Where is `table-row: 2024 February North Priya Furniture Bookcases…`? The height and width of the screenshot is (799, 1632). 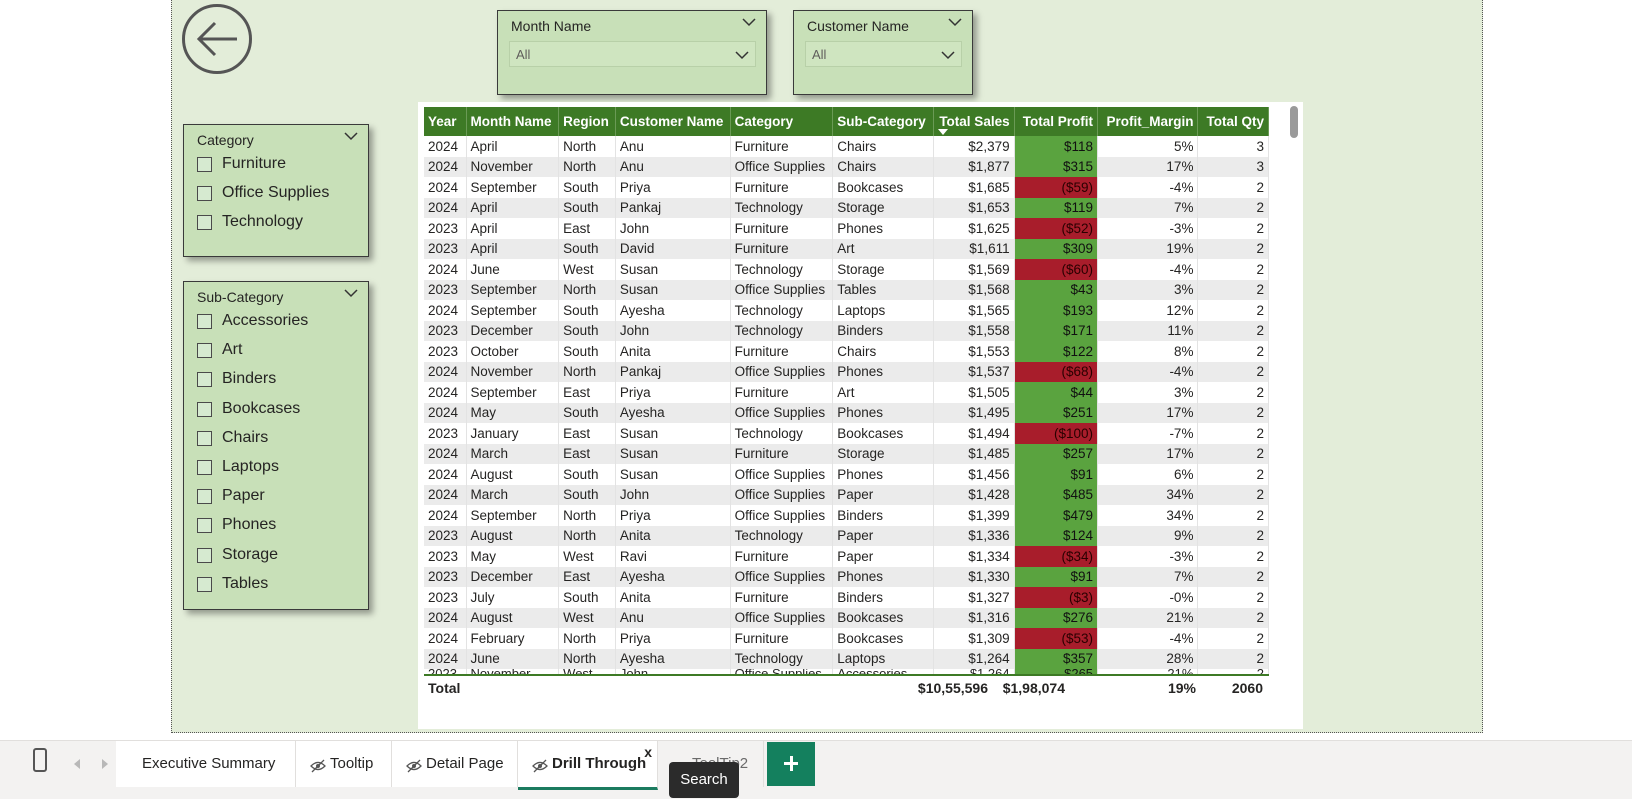
table-row: 2024 February North Priya Furniture Bookcases… is located at coordinates (846, 638).